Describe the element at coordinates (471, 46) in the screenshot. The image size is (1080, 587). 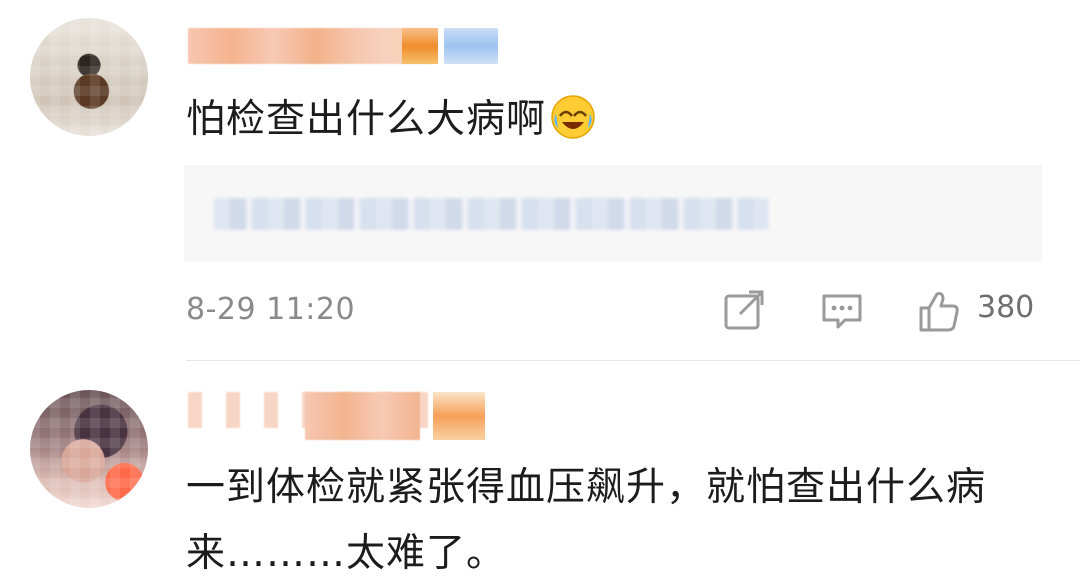
I see `vip-badge-icon` at that location.